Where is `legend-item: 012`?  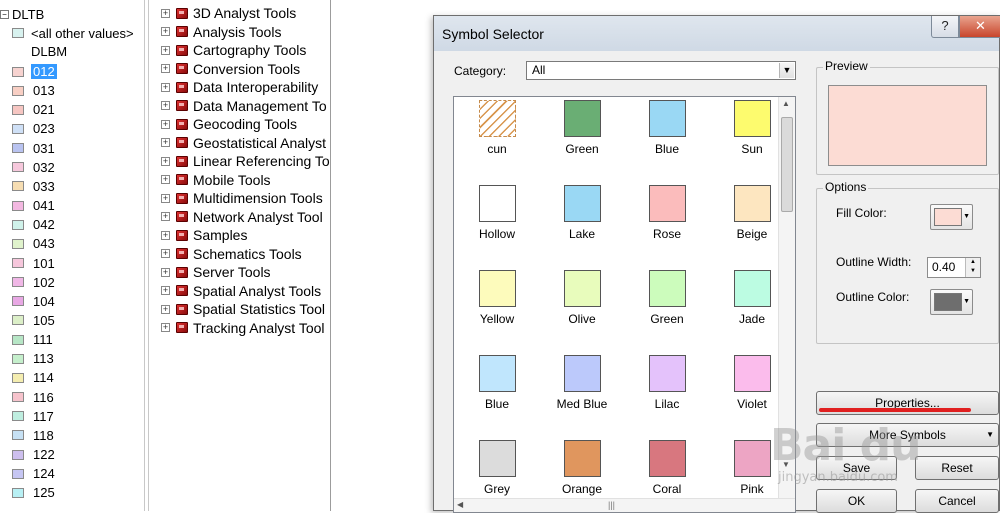
legend-item: 012 is located at coordinates (34, 71).